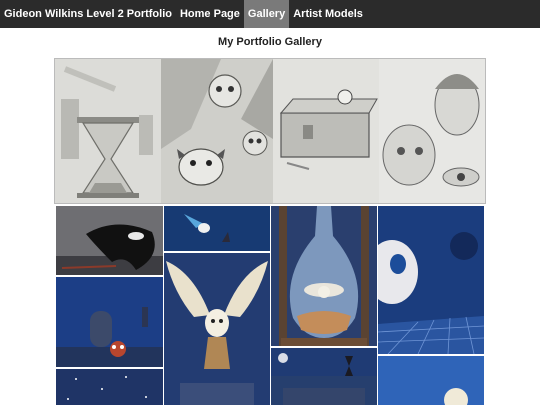  Describe the element at coordinates (217, 131) in the screenshot. I see `owls-red-panda-sketch` at that location.